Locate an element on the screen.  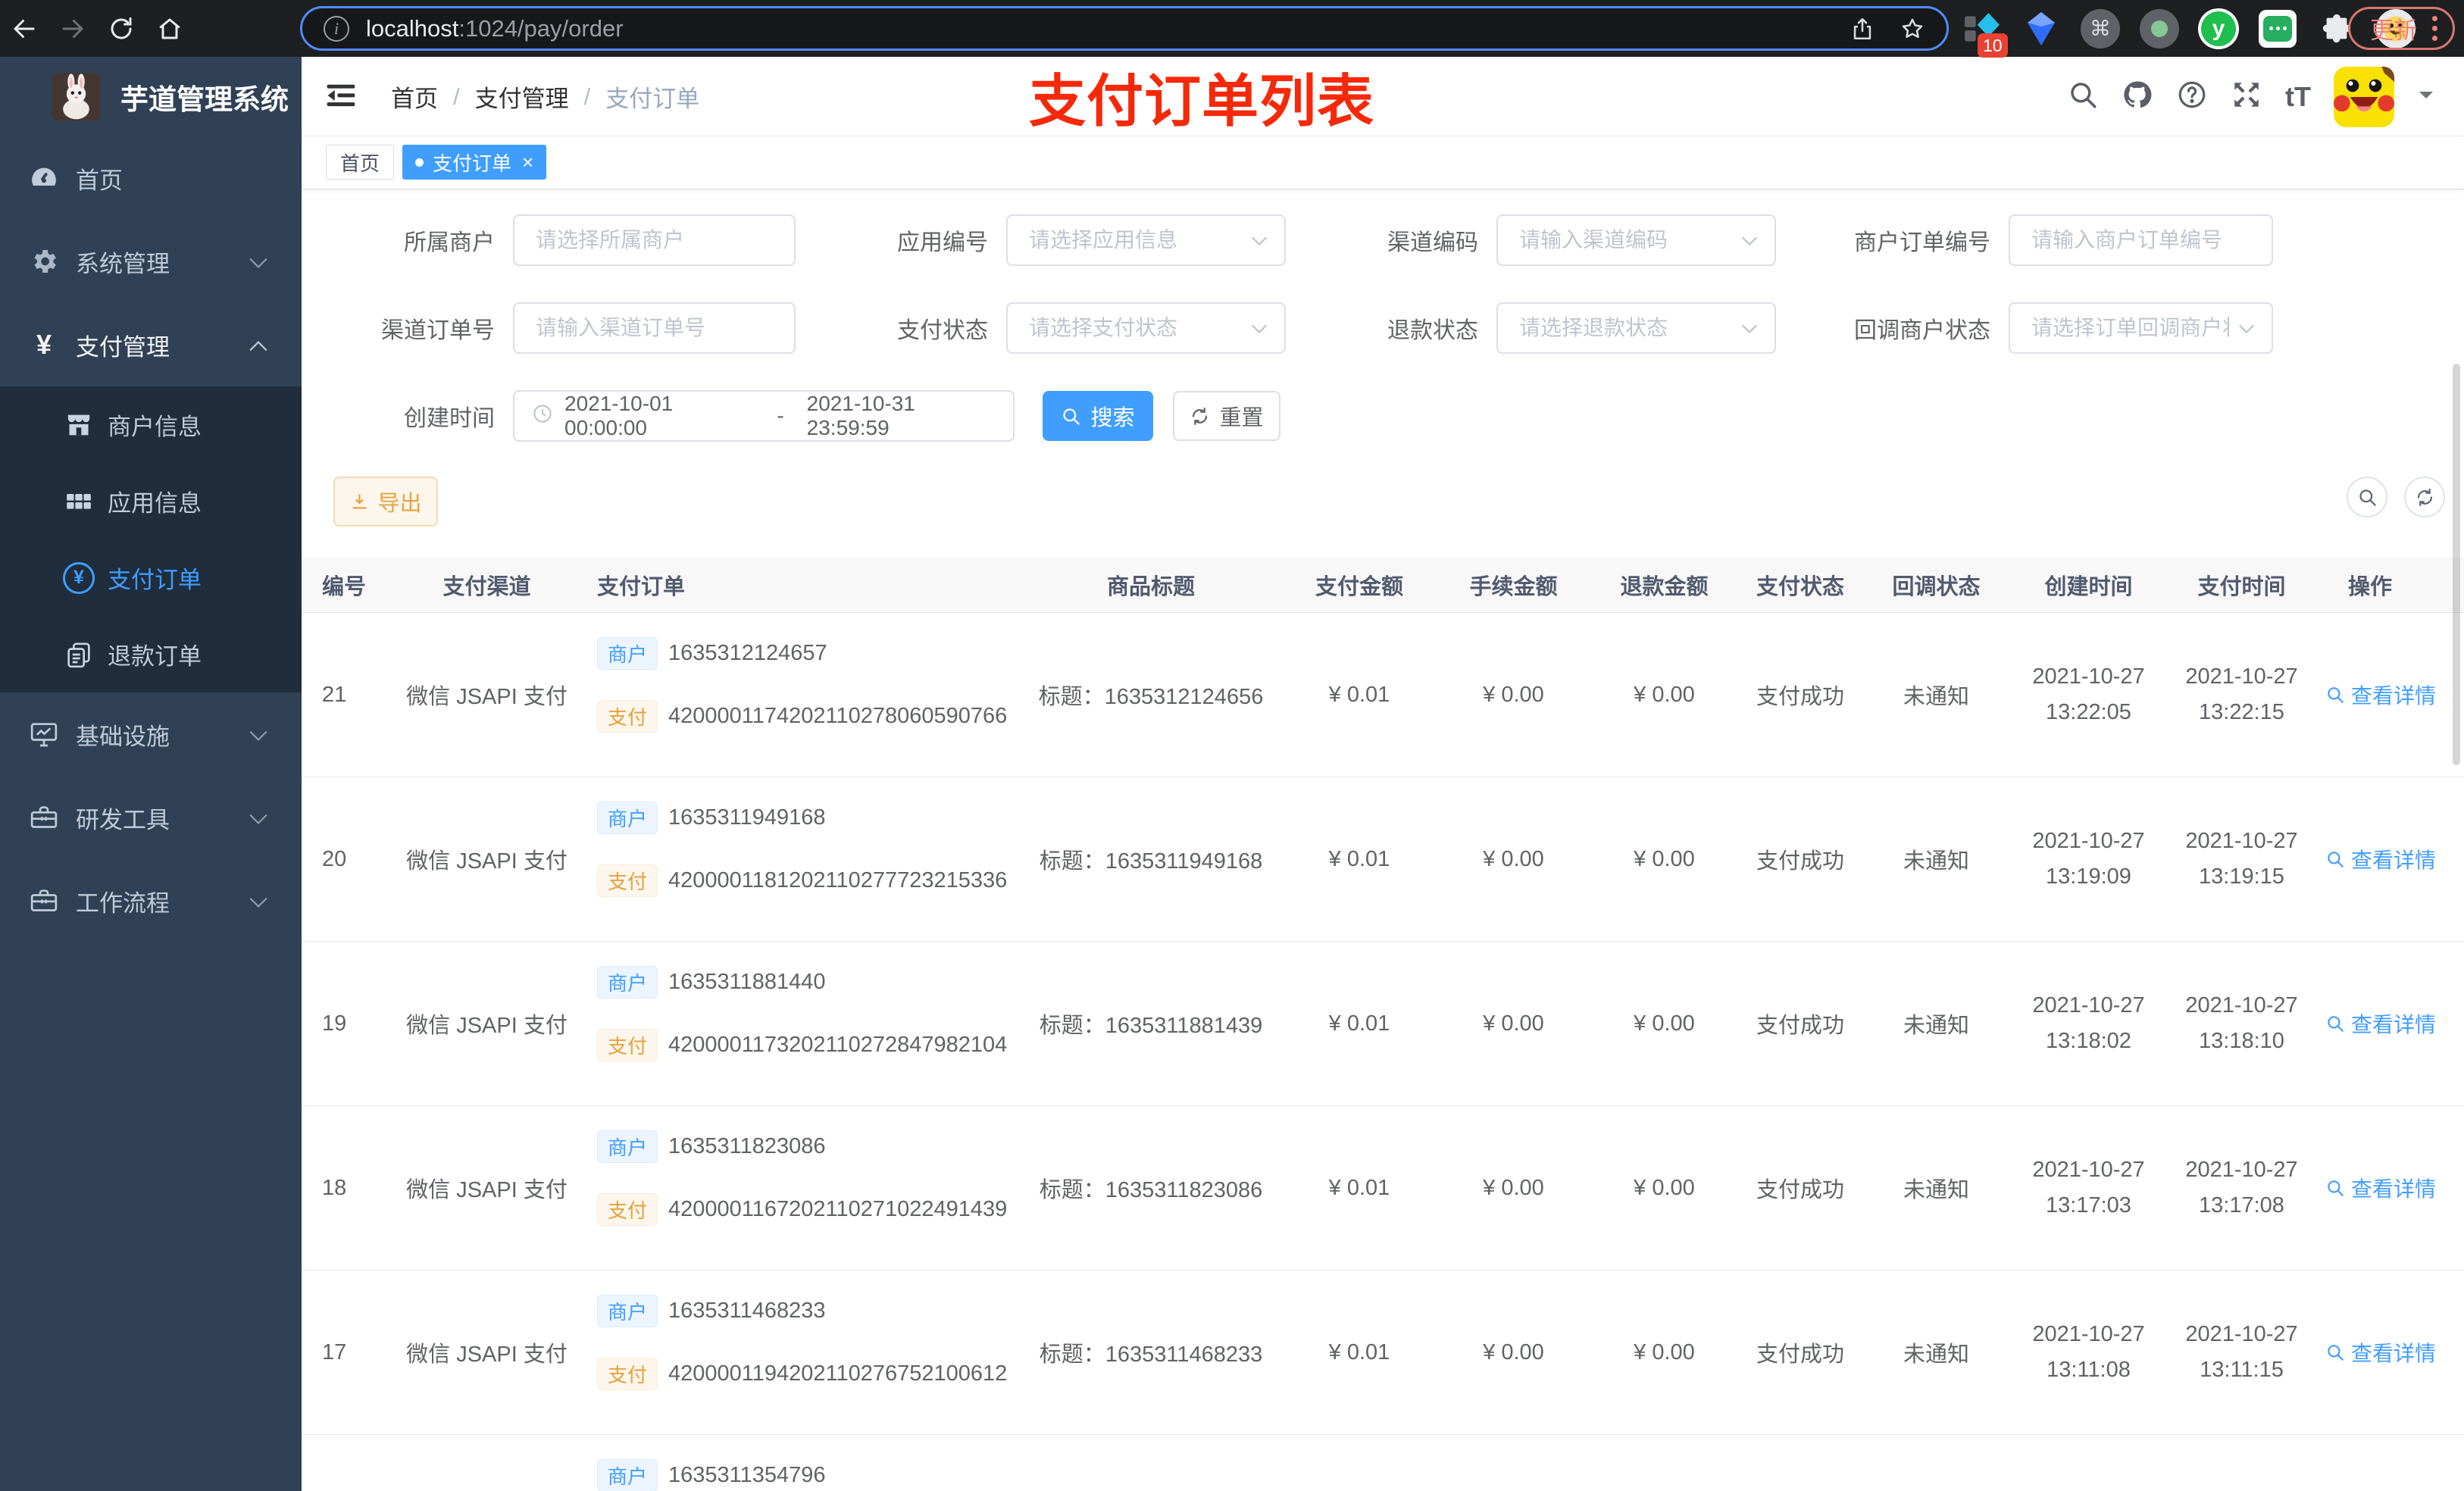
filter-label-callback-status: 回调商户状态 is located at coordinates (1922, 330).